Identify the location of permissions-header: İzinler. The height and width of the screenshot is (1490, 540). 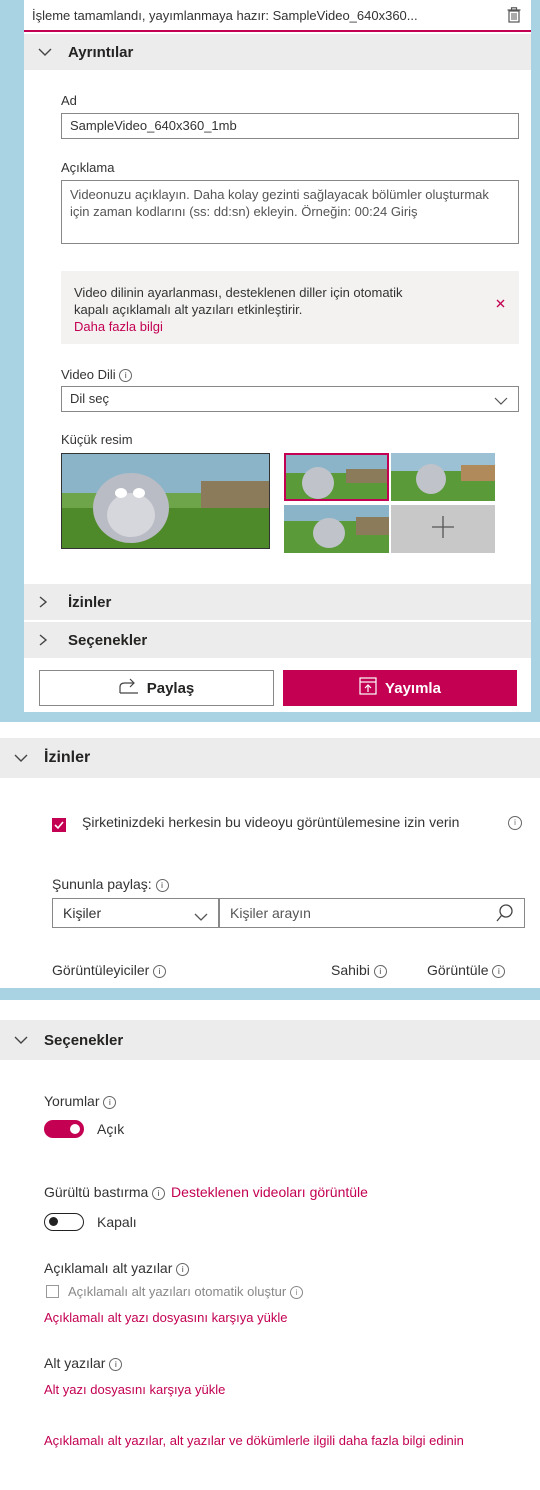
(270, 758).